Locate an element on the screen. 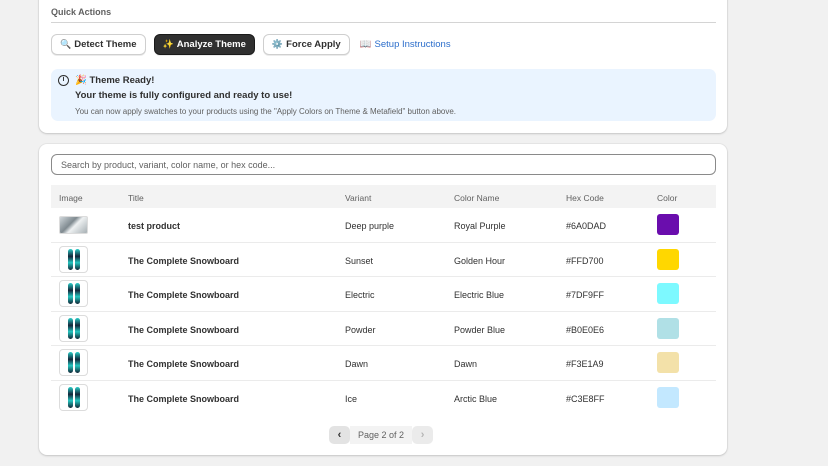  header-color: Color is located at coordinates (667, 198).